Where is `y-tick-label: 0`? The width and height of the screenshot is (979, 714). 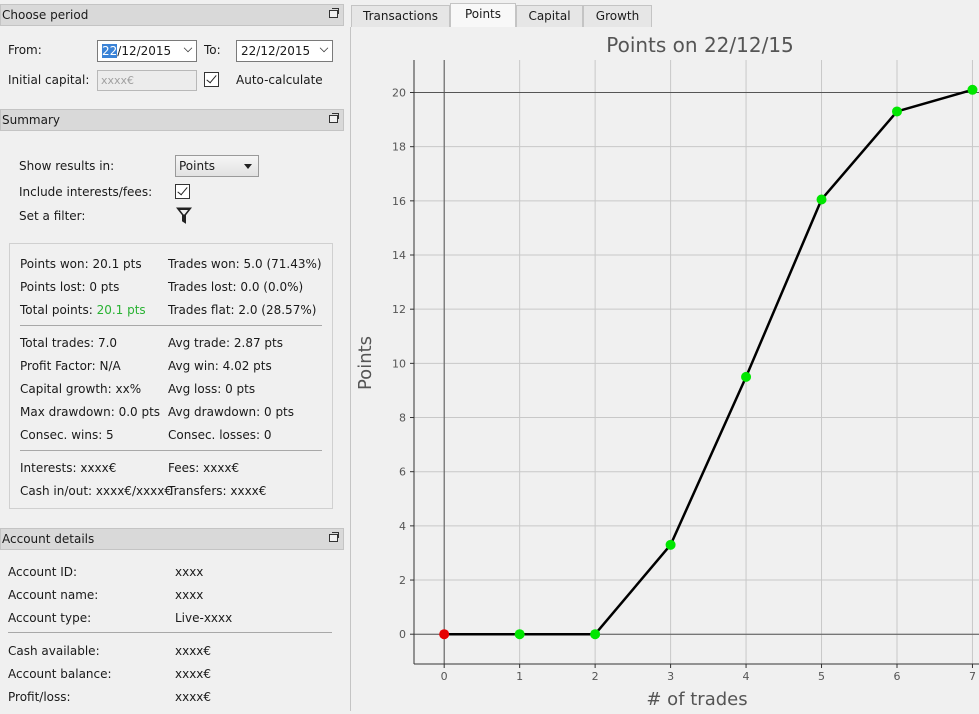 y-tick-label: 0 is located at coordinates (402, 634).